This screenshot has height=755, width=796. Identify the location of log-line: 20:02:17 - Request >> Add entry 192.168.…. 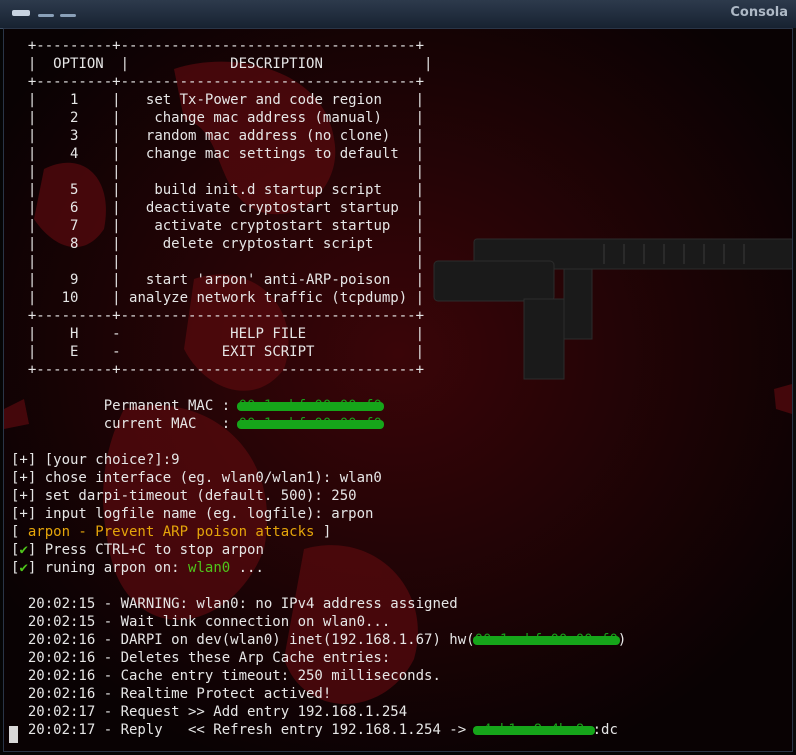
(217, 712).